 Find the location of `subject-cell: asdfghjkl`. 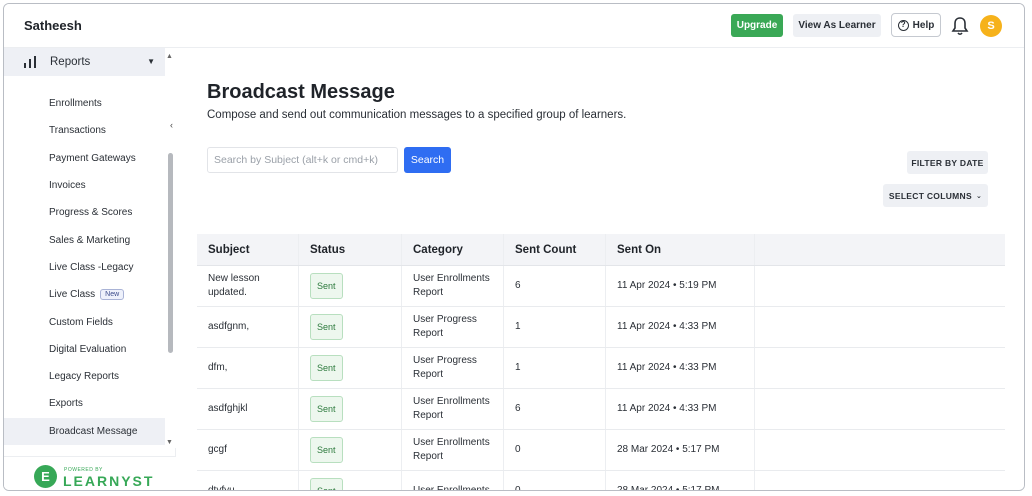

subject-cell: asdfghjkl is located at coordinates (248, 409).